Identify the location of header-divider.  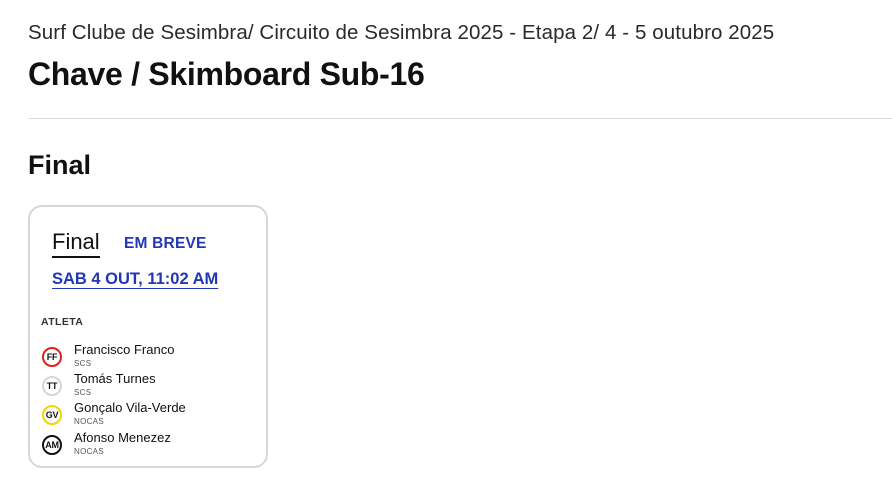
(460, 118).